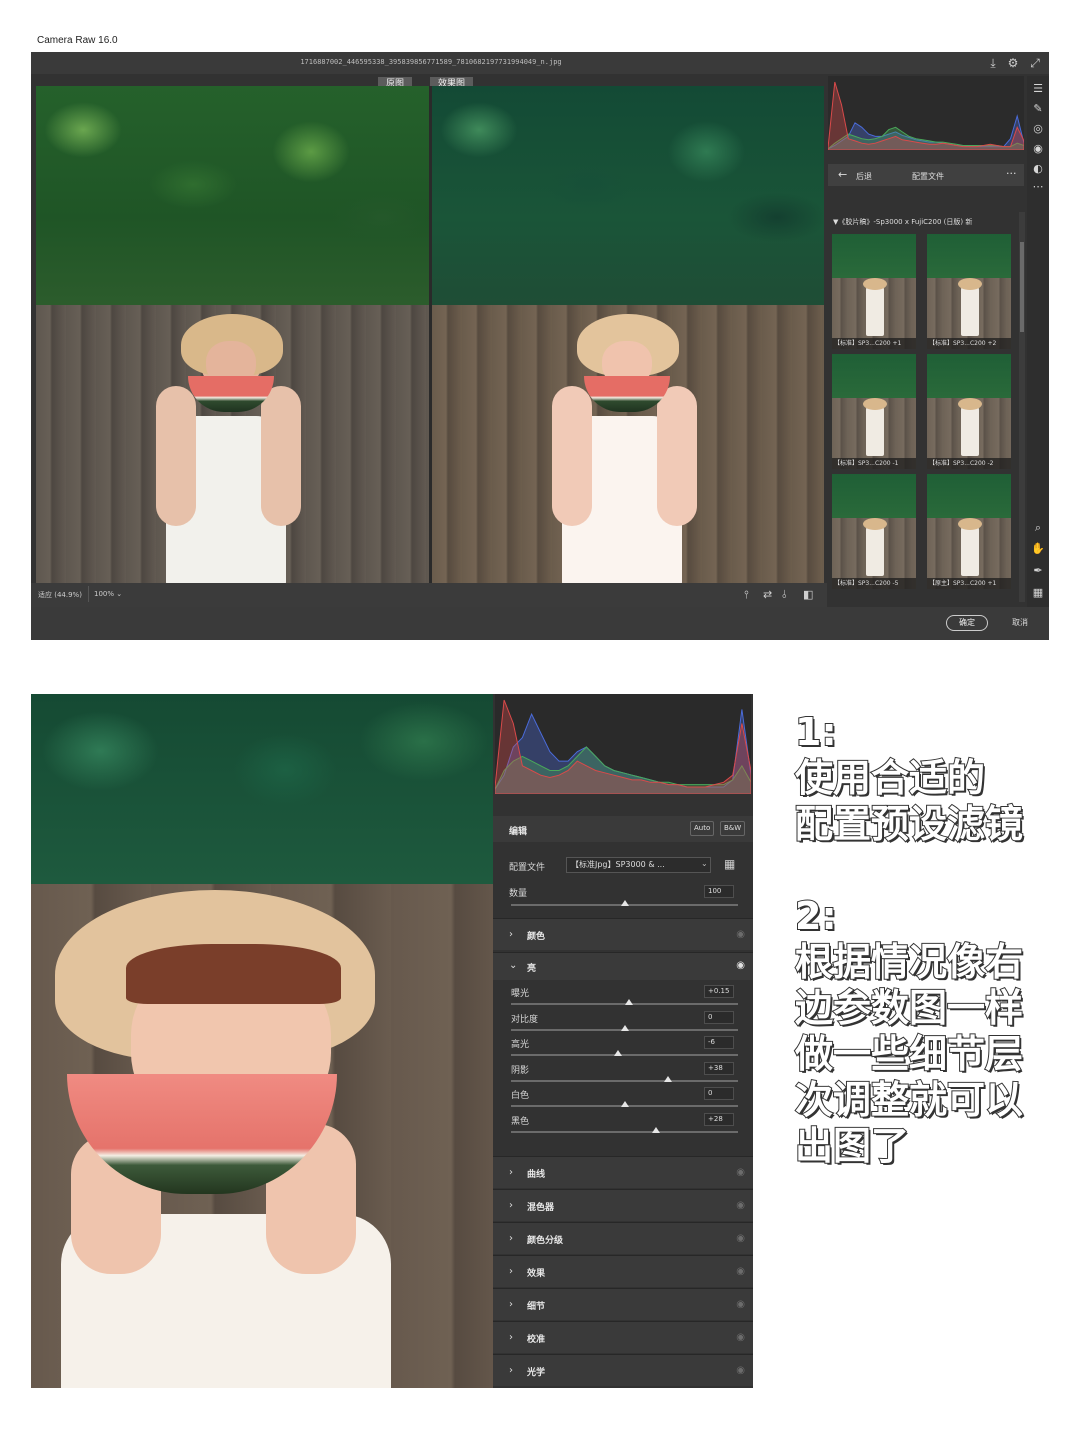 Image resolution: width=1080 pixels, height=1439 pixels. Describe the element at coordinates (623, 744) in the screenshot. I see `edit-histogram` at that location.